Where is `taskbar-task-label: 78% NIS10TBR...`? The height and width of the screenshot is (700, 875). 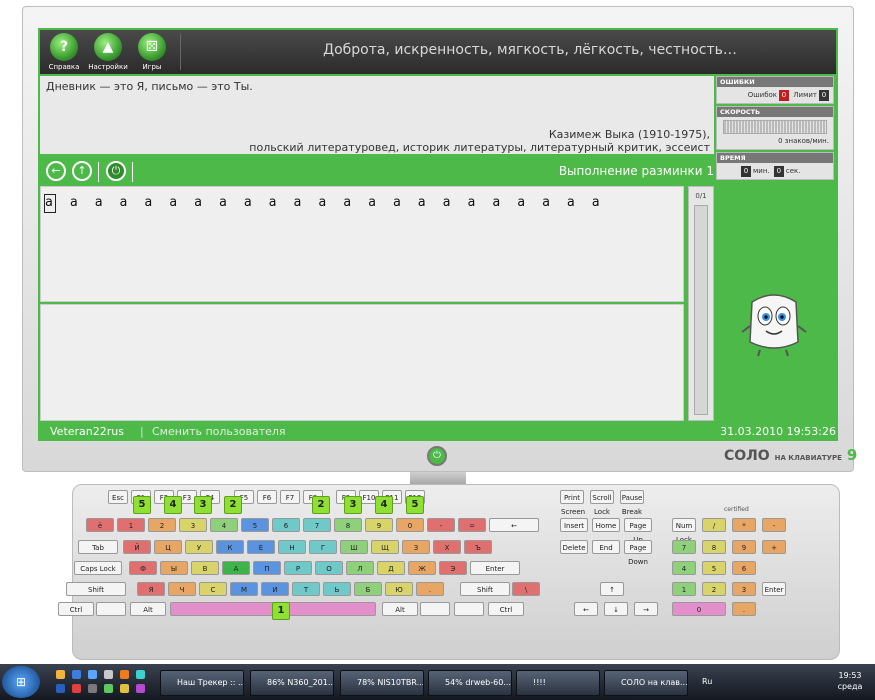 taskbar-task-label: 78% NIS10TBR... is located at coordinates (390, 682).